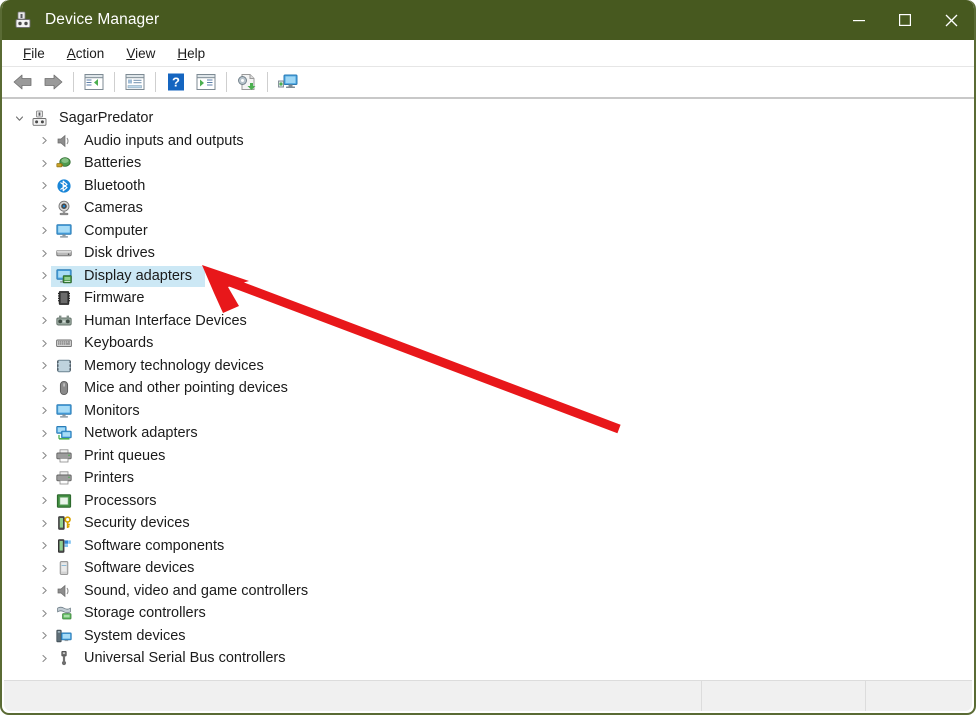 The width and height of the screenshot is (976, 715). What do you see at coordinates (488, 501) in the screenshot?
I see `tree-item-processors: Processors` at bounding box center [488, 501].